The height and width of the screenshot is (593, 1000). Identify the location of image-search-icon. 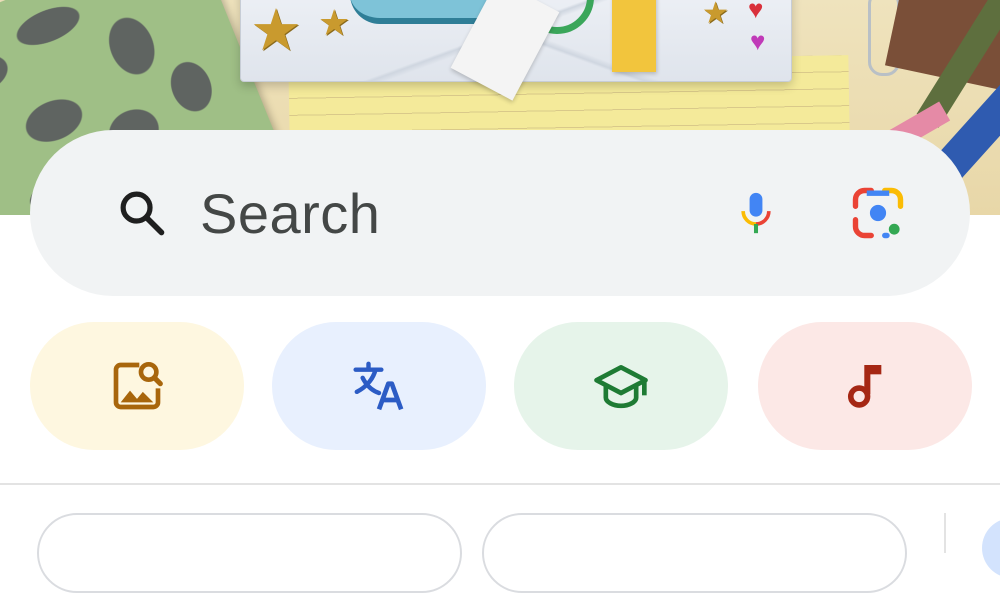
(138, 385).